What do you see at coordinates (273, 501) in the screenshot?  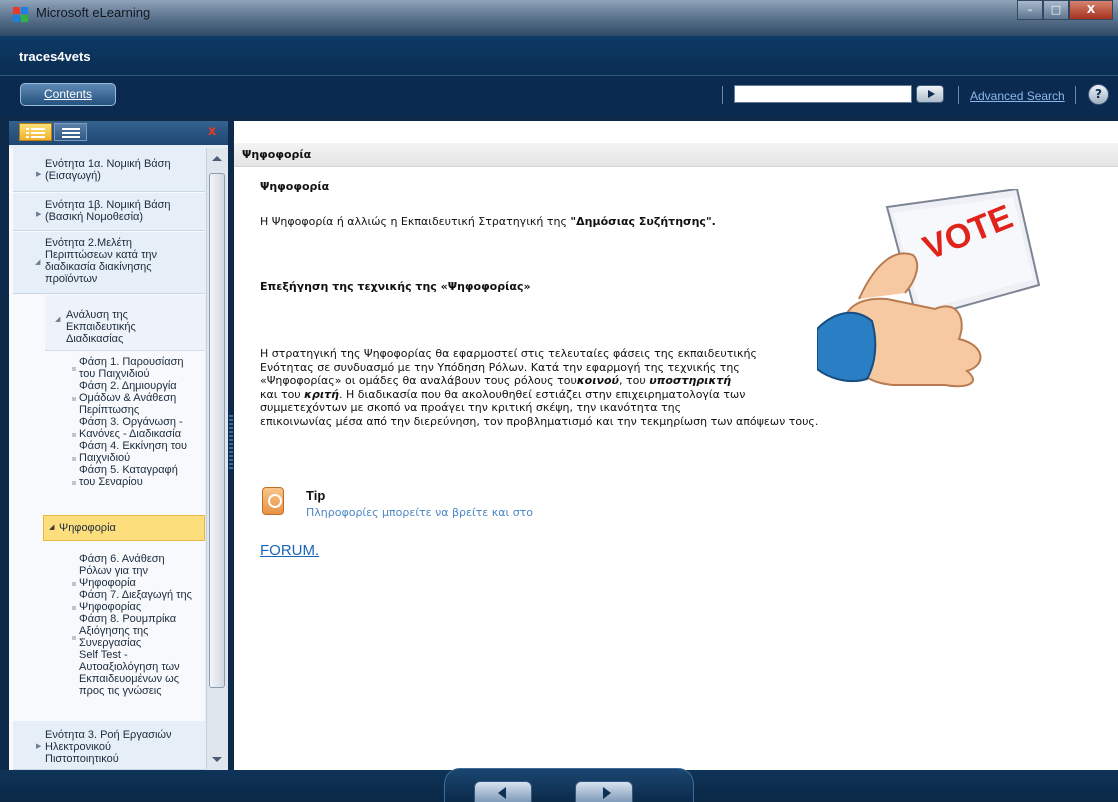 I see `tip-lightbulb-icon` at bounding box center [273, 501].